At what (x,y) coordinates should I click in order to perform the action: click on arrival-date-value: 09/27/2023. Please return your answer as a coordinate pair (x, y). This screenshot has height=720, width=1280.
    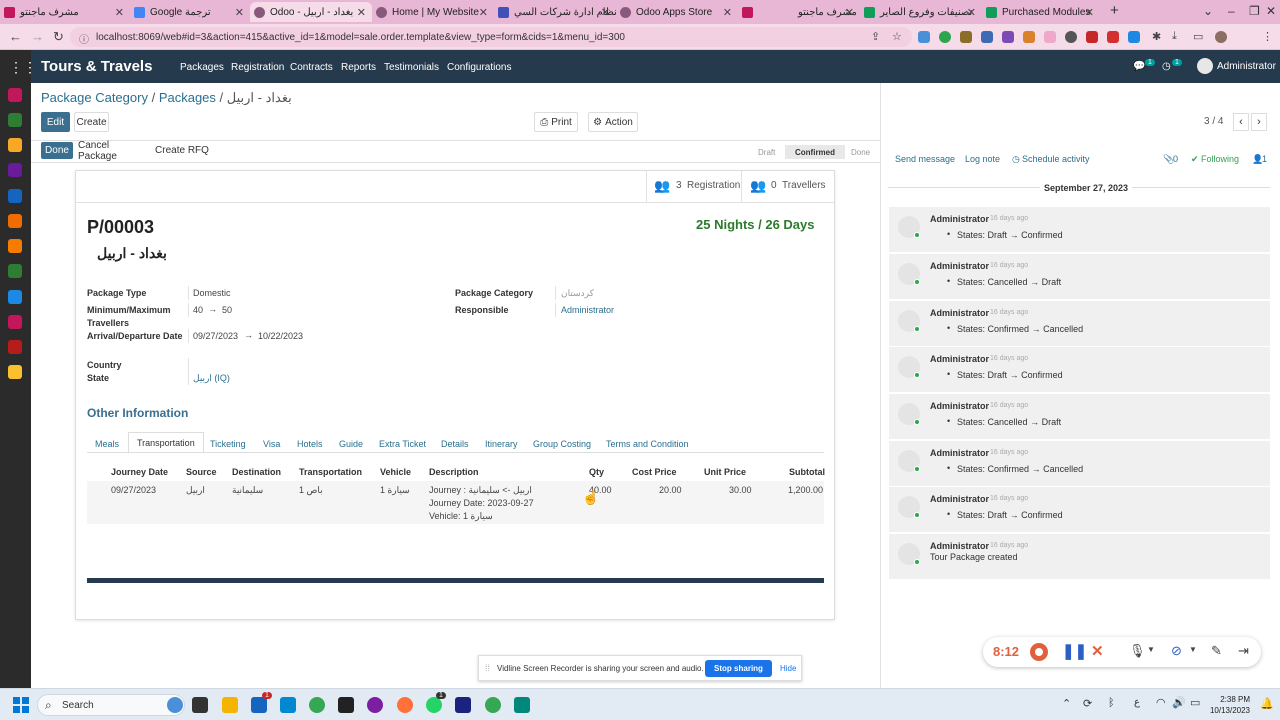
    Looking at the image, I should click on (215, 336).